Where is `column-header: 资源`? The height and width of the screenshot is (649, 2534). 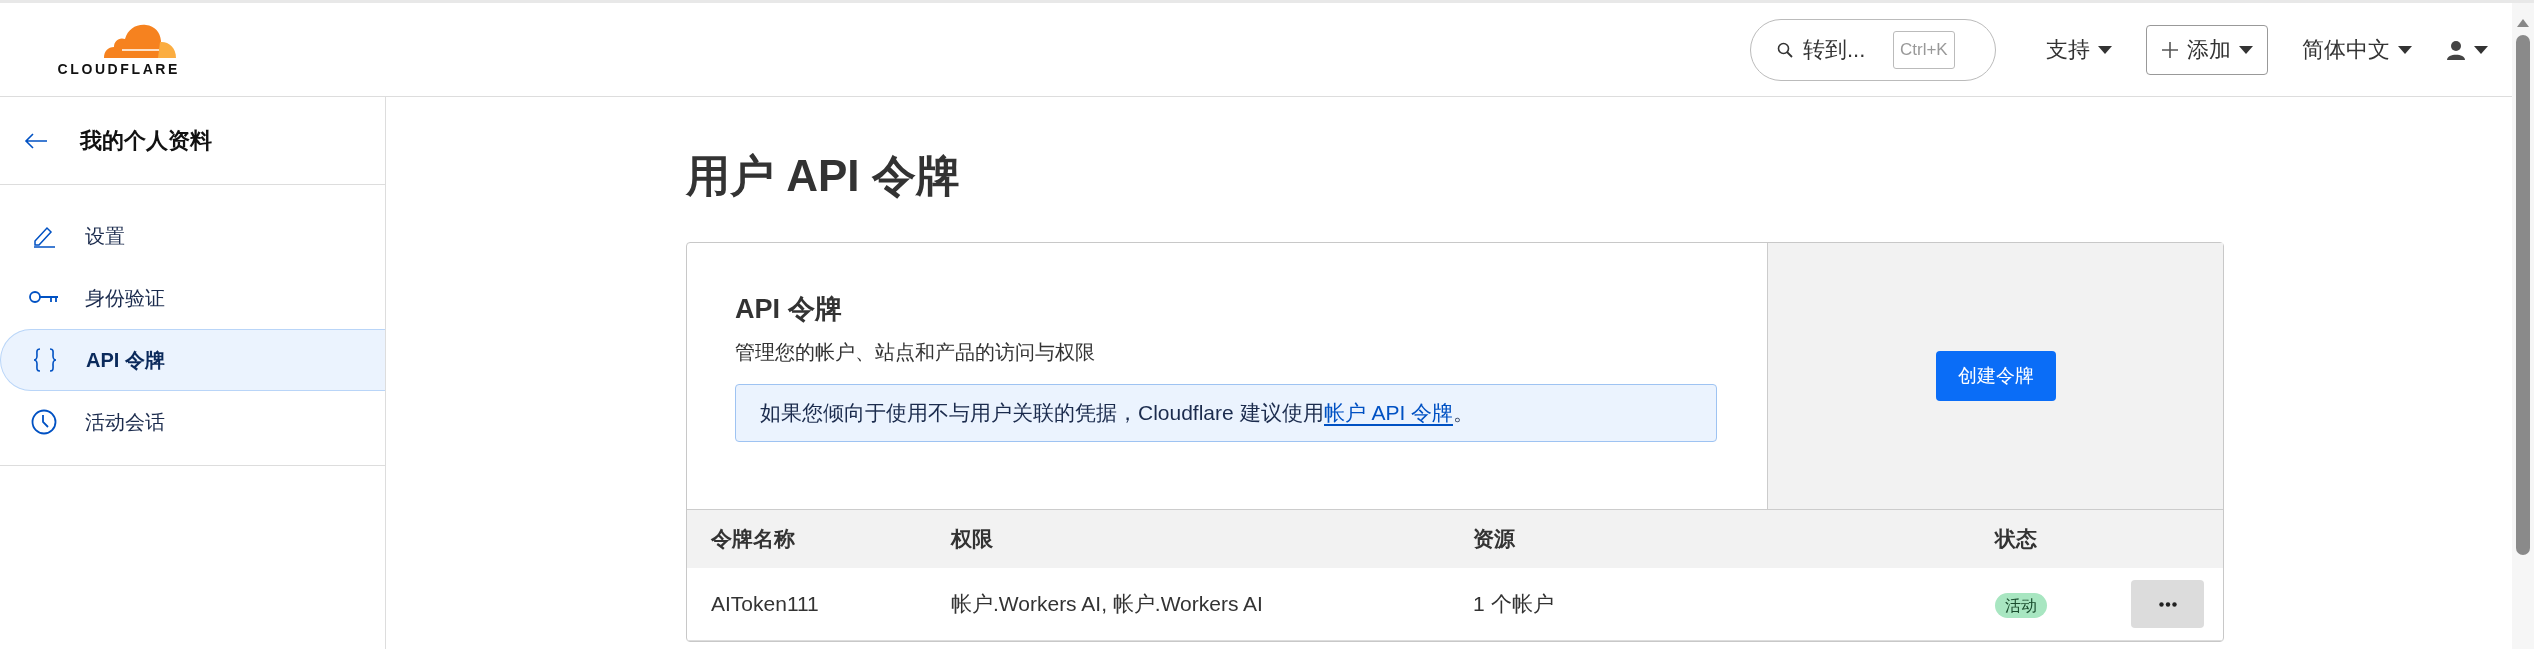
column-header: 资源 is located at coordinates (1494, 539).